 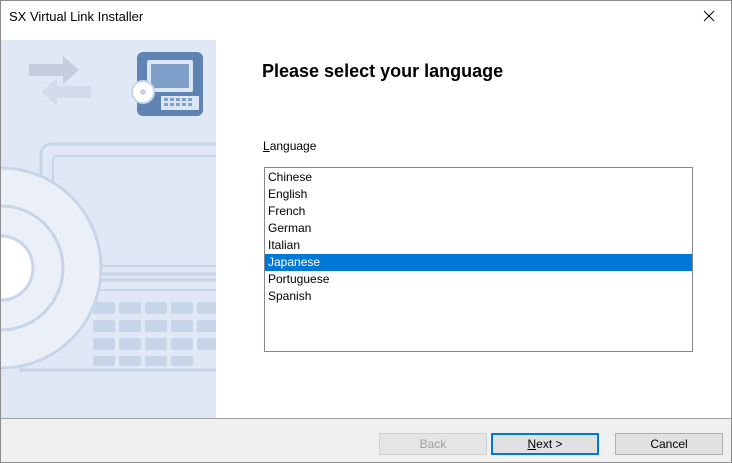 What do you see at coordinates (154, 334) in the screenshot?
I see `keyboard-illustration` at bounding box center [154, 334].